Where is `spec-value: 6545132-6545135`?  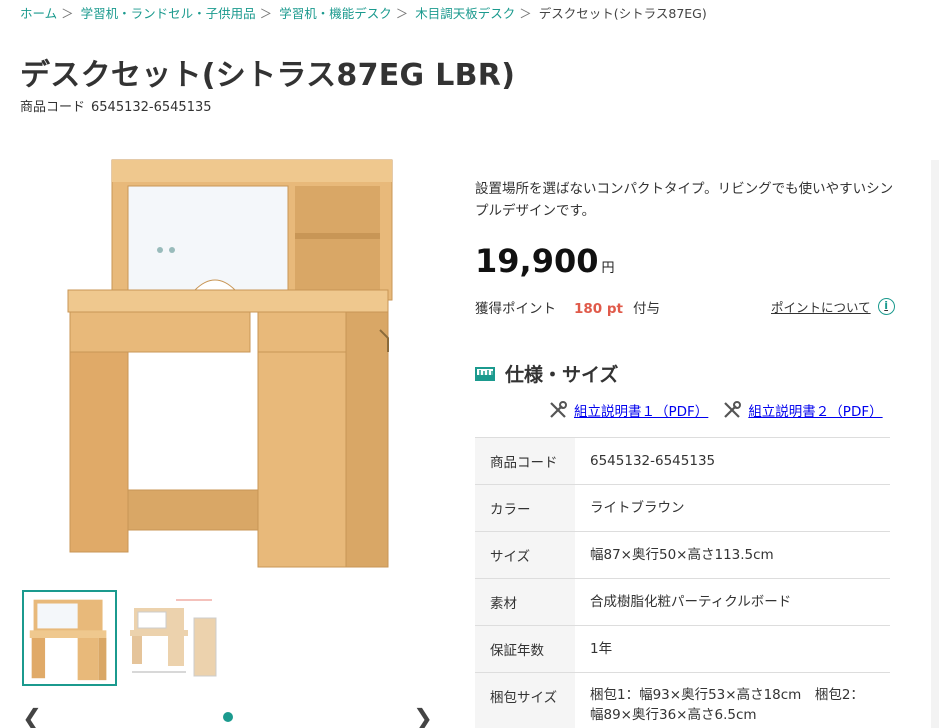 spec-value: 6545132-6545135 is located at coordinates (732, 461).